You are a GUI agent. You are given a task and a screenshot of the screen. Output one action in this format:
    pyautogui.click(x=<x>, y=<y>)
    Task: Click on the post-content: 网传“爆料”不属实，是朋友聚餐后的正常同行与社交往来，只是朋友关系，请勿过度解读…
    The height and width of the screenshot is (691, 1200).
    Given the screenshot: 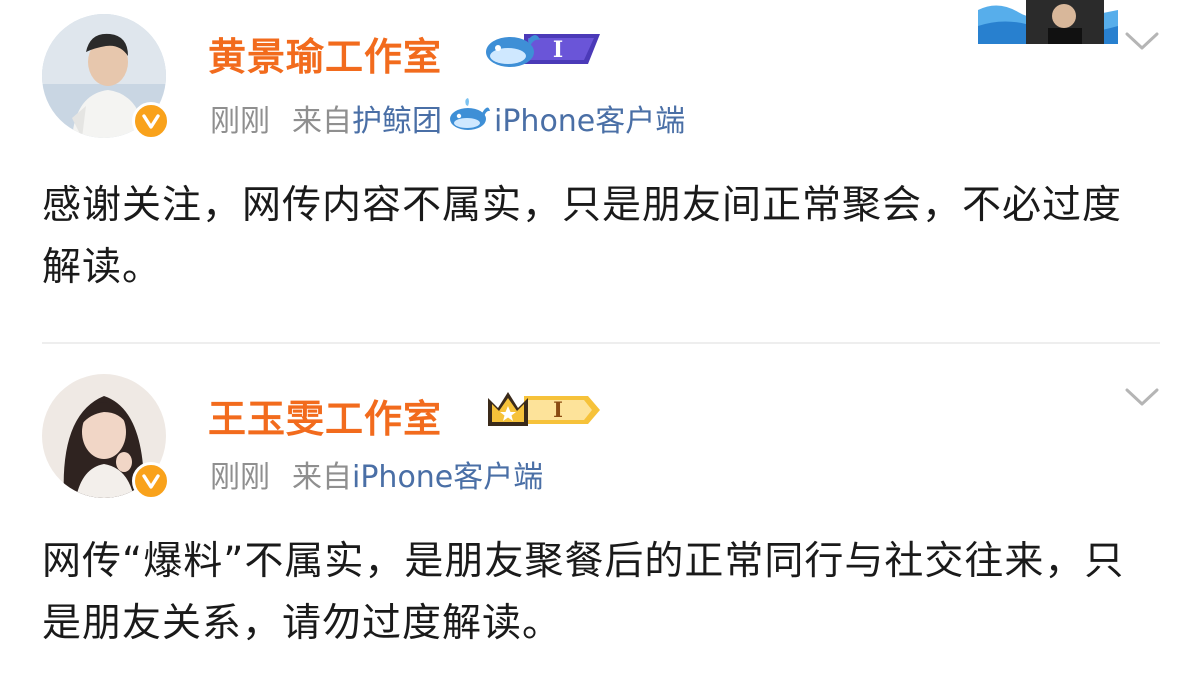 What is the action you would take?
    pyautogui.click(x=583, y=592)
    